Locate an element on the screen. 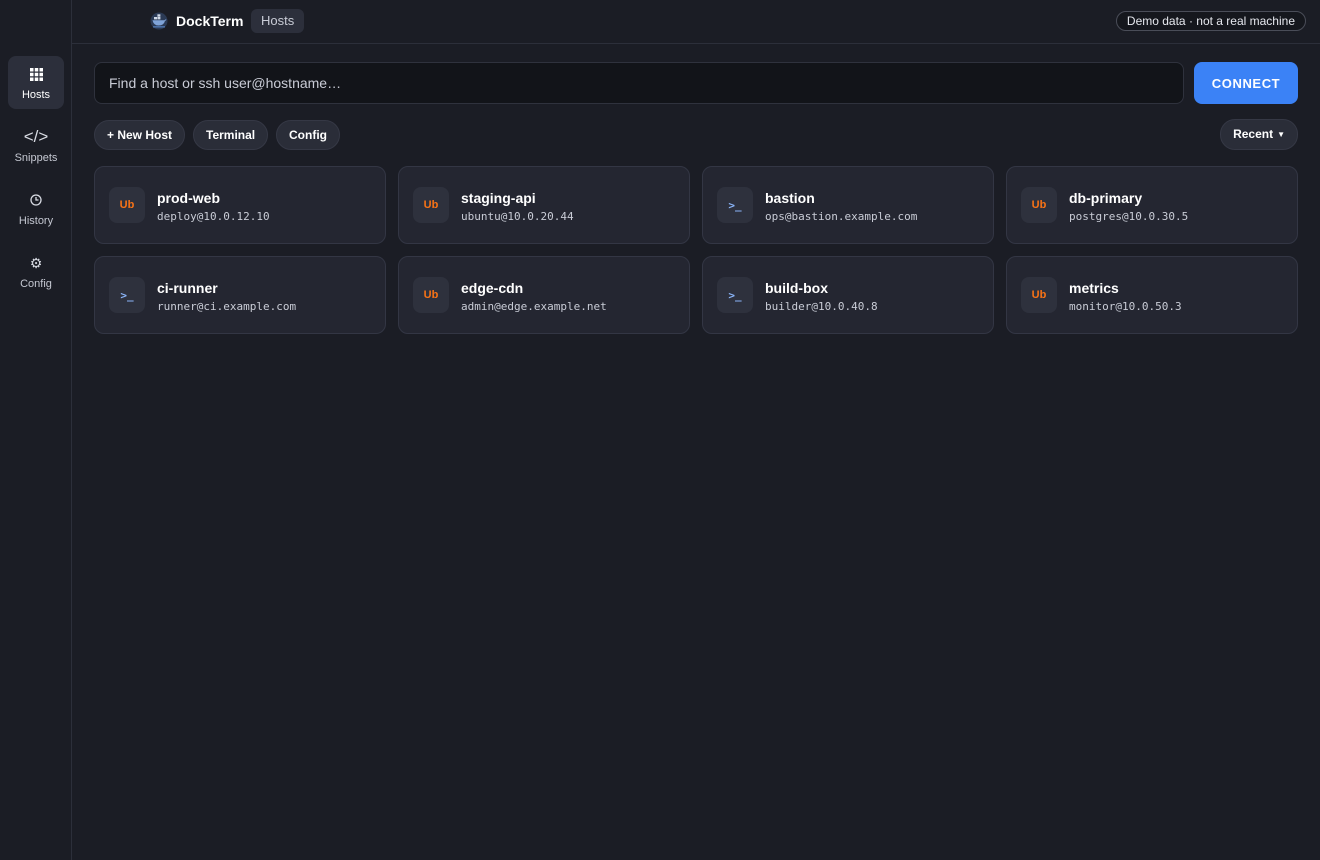 This screenshot has height=860, width=1320. terminal-button: Terminal is located at coordinates (231, 135).